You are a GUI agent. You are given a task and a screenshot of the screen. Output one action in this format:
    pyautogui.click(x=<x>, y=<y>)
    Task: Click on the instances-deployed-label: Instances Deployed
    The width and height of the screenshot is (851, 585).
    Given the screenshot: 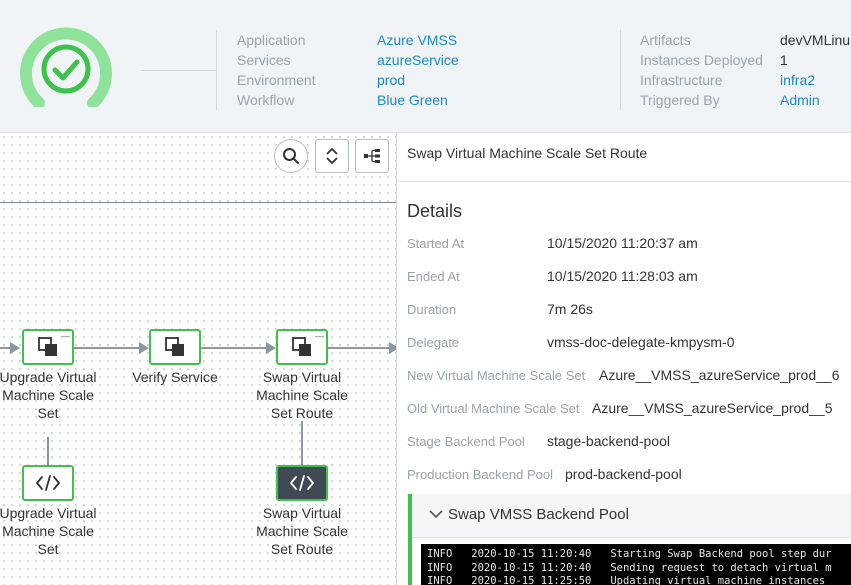 What is the action you would take?
    pyautogui.click(x=701, y=60)
    